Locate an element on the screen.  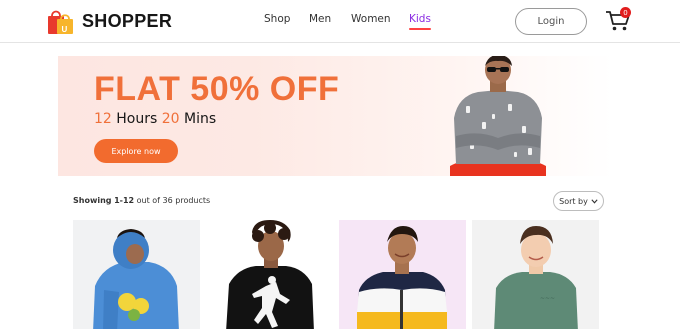
product-image-black-hoodie is located at coordinates (269, 274).